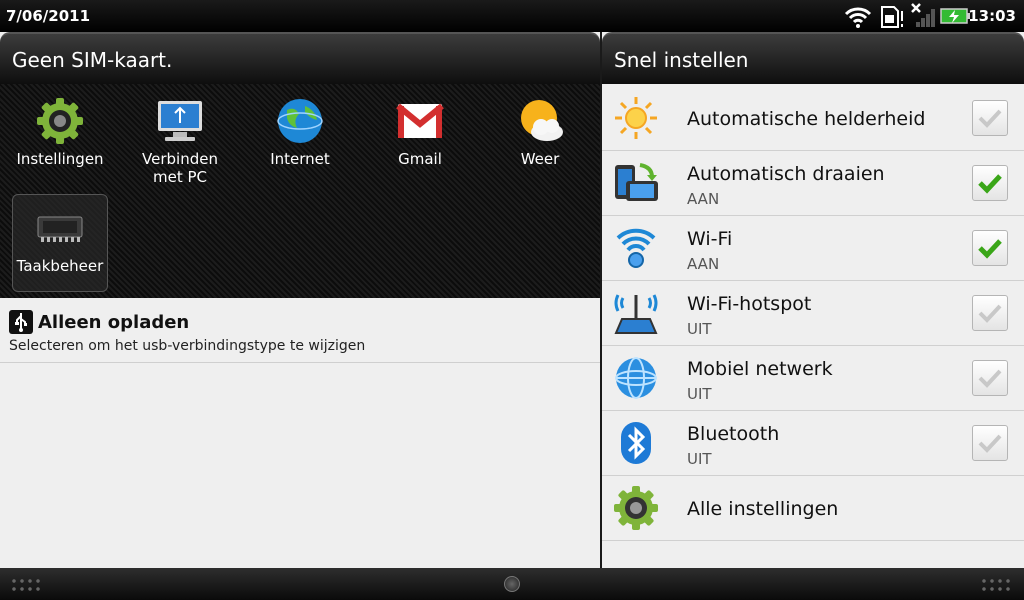 Image resolution: width=1024 pixels, height=600 pixels. What do you see at coordinates (636, 443) in the screenshot?
I see `bluetooth-icon` at bounding box center [636, 443].